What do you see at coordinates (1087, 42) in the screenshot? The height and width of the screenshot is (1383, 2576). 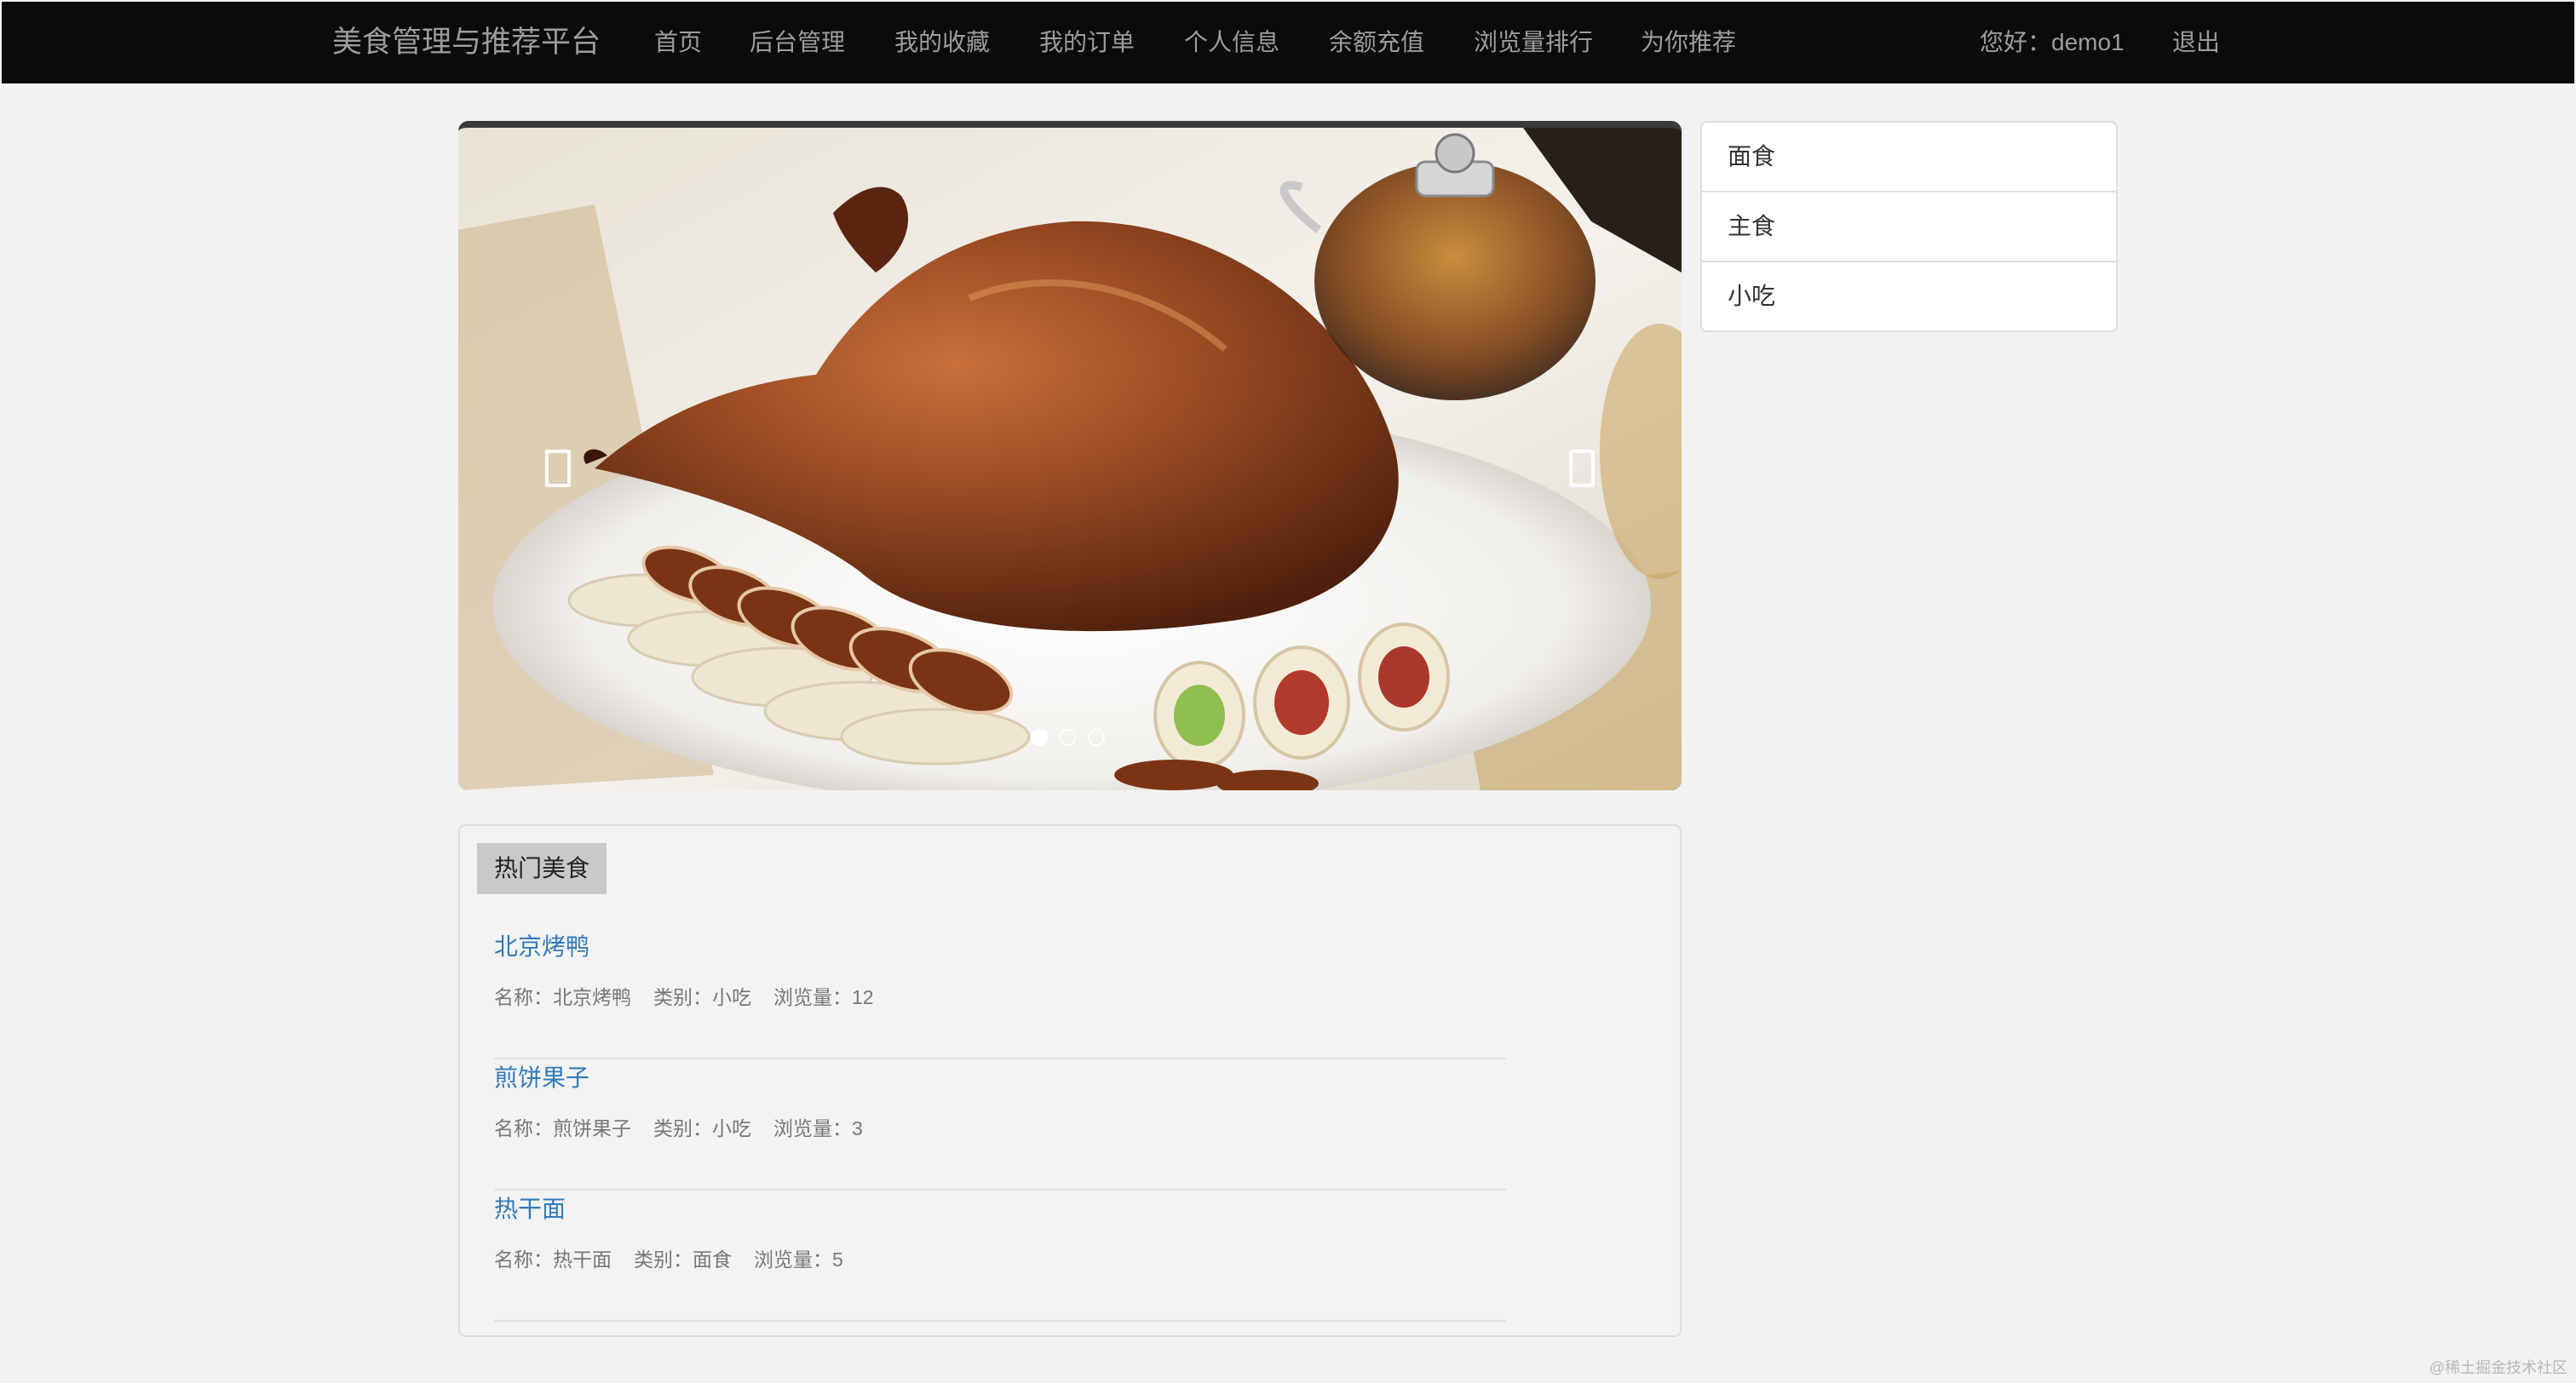 I see `nav-orders: 我的订单` at bounding box center [1087, 42].